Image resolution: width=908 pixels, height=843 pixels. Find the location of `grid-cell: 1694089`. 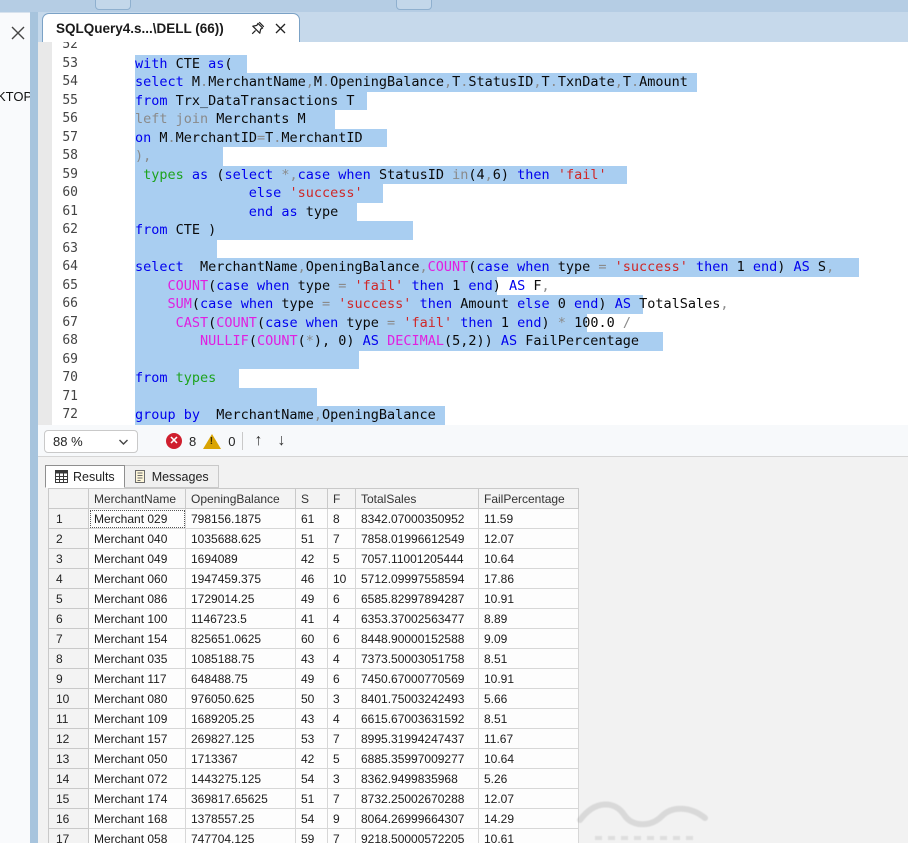

grid-cell: 1694089 is located at coordinates (240, 558).